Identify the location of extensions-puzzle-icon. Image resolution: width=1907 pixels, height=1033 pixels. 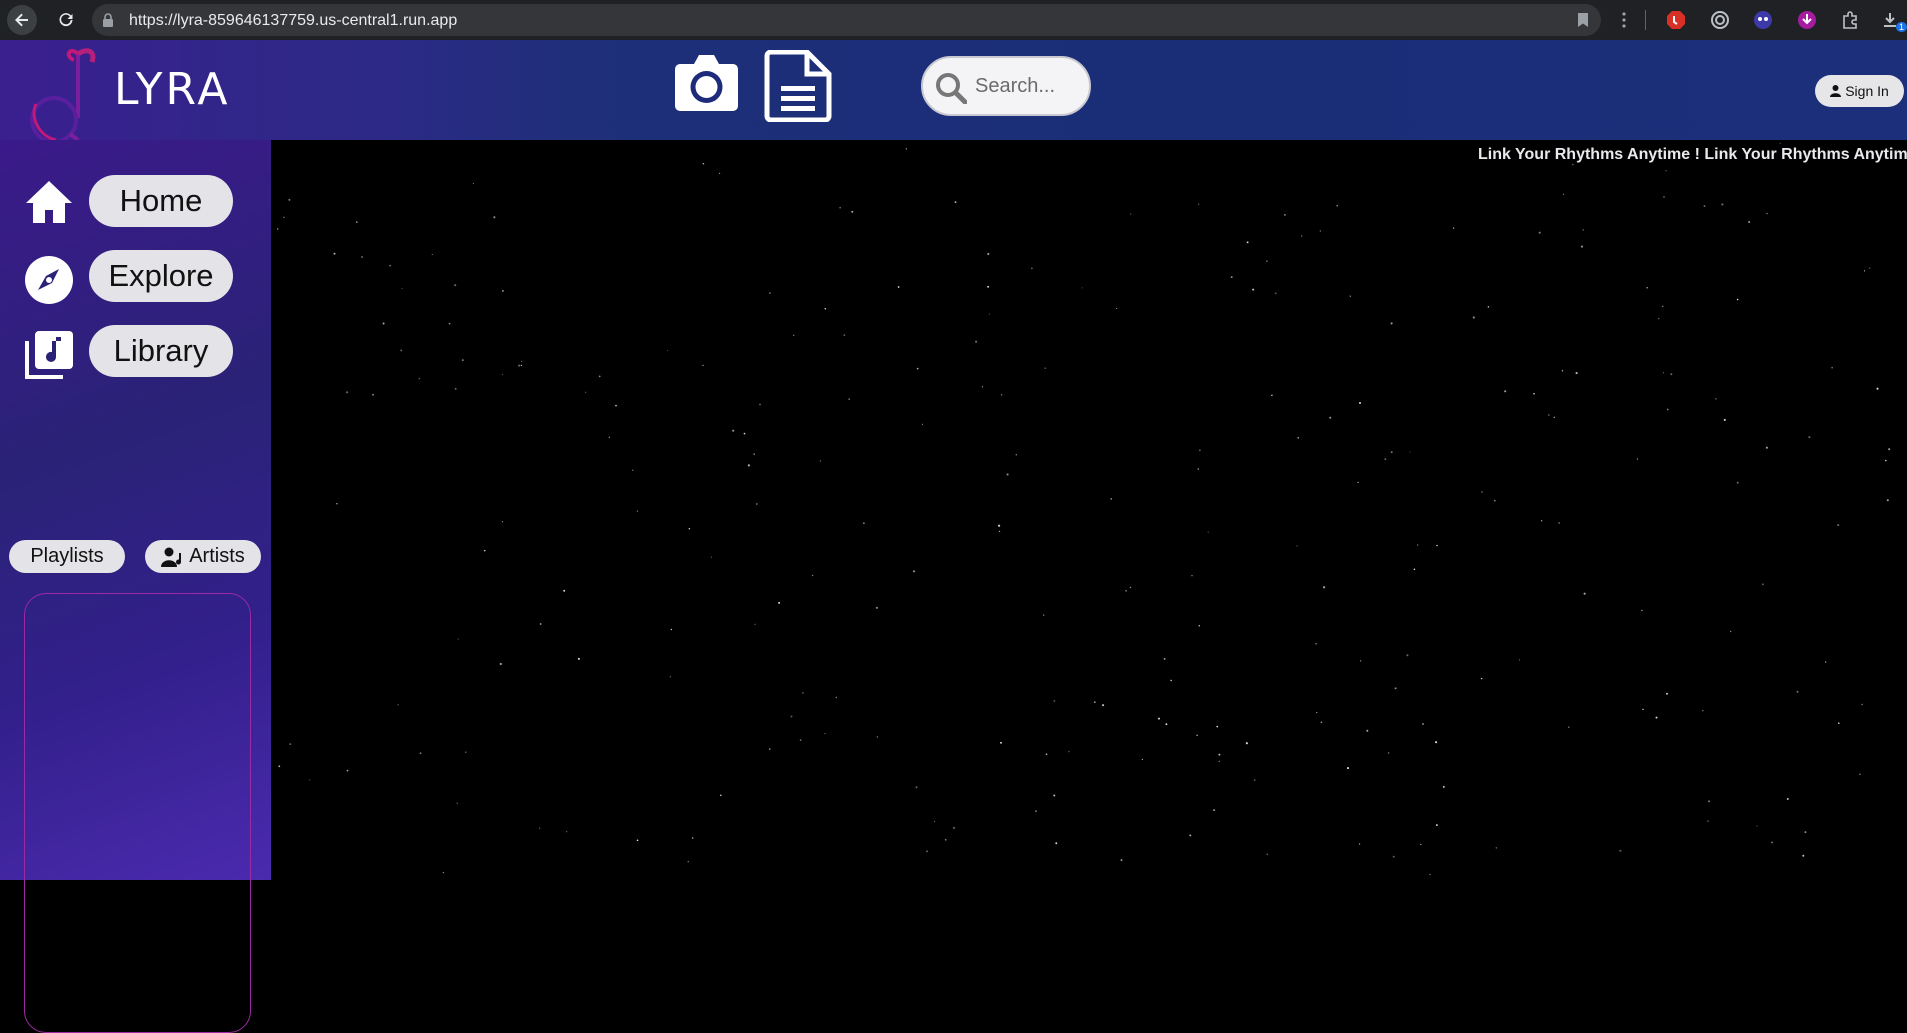
(1850, 20).